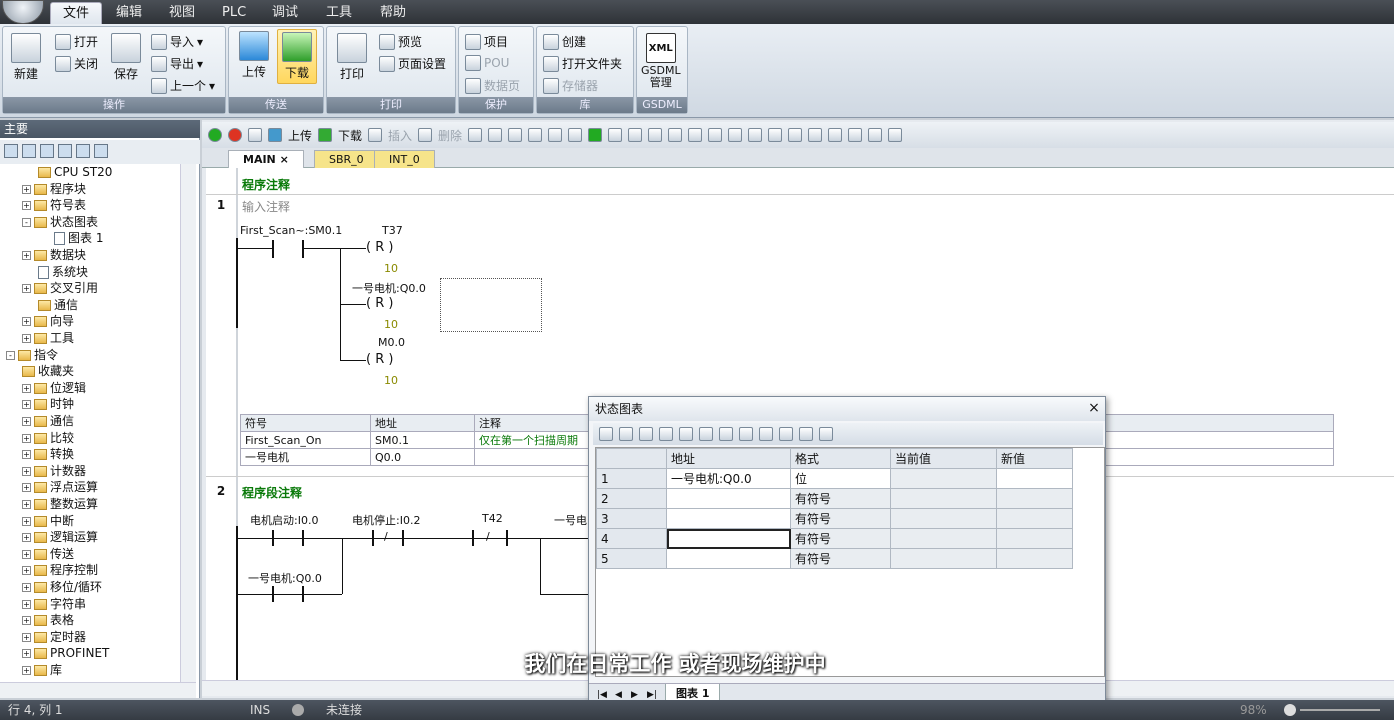 This screenshot has height=720, width=1394. Describe the element at coordinates (400, 41) in the screenshot. I see `preview-button: 预览` at that location.